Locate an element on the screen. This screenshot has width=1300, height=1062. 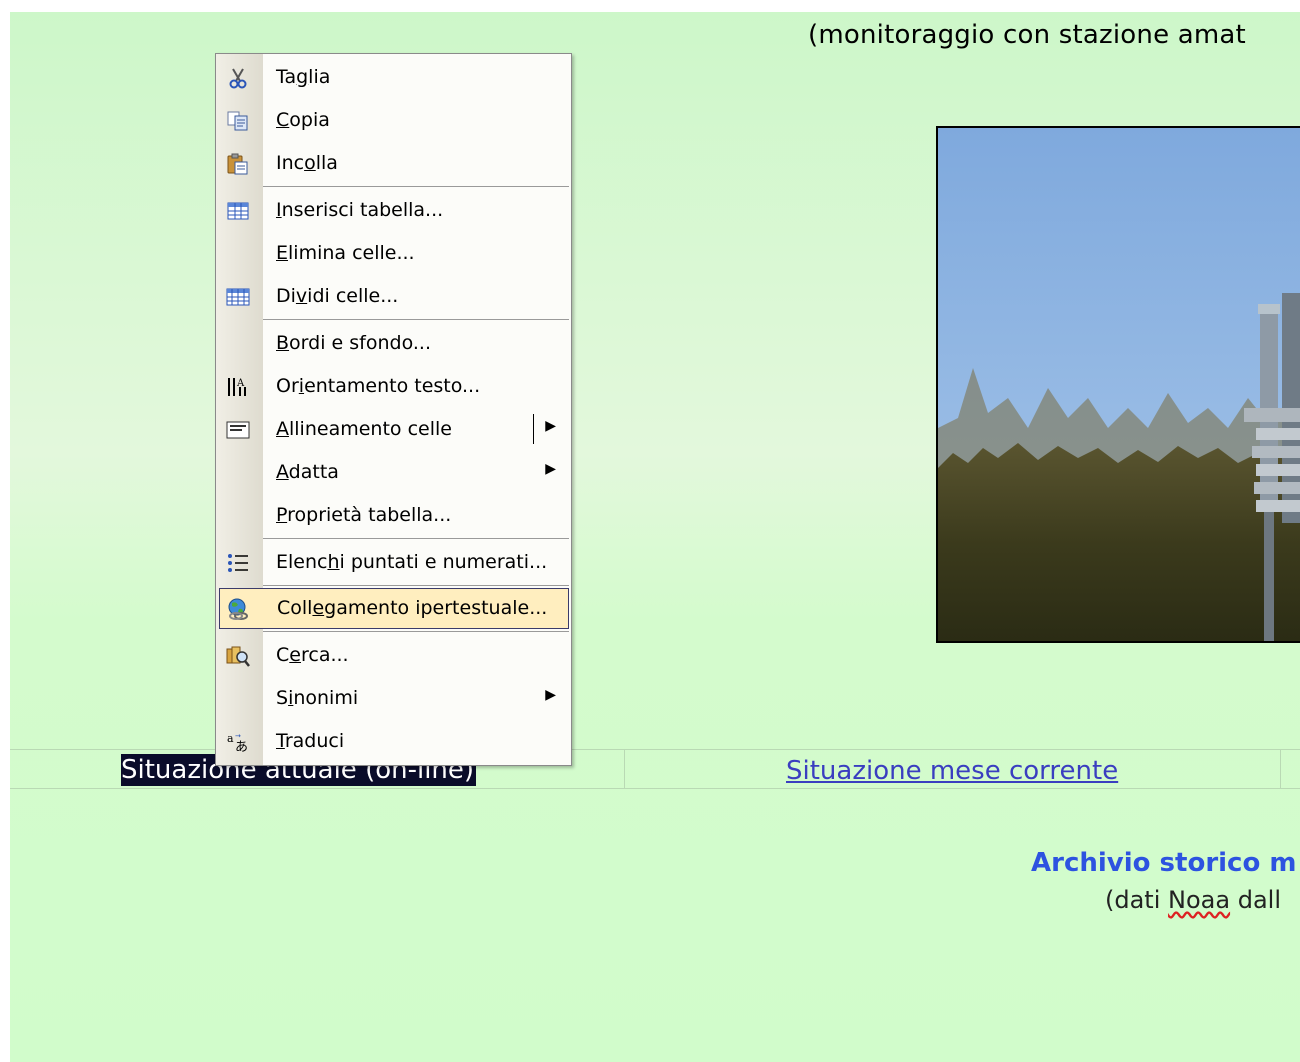
menu-item-label: Copia is located at coordinates (303, 120).